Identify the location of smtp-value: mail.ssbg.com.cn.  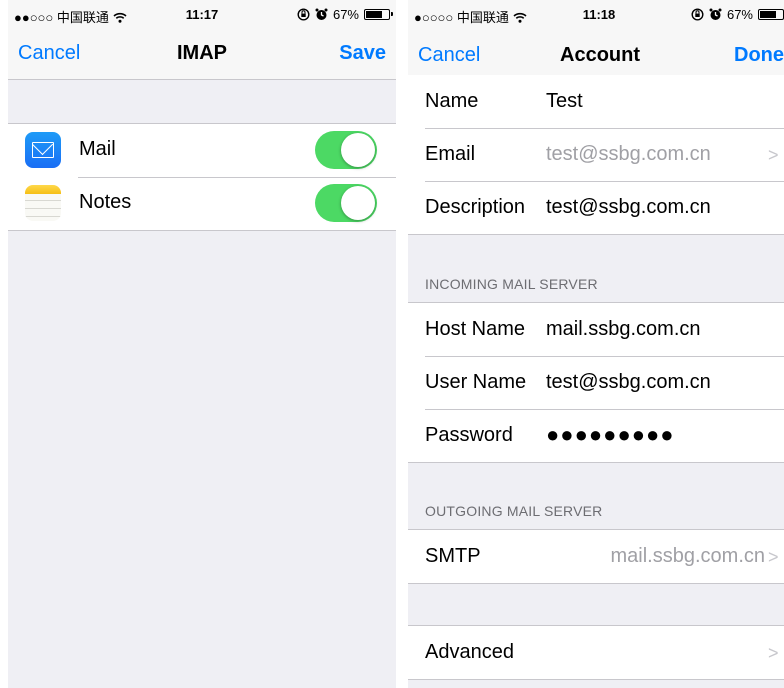
(688, 556).